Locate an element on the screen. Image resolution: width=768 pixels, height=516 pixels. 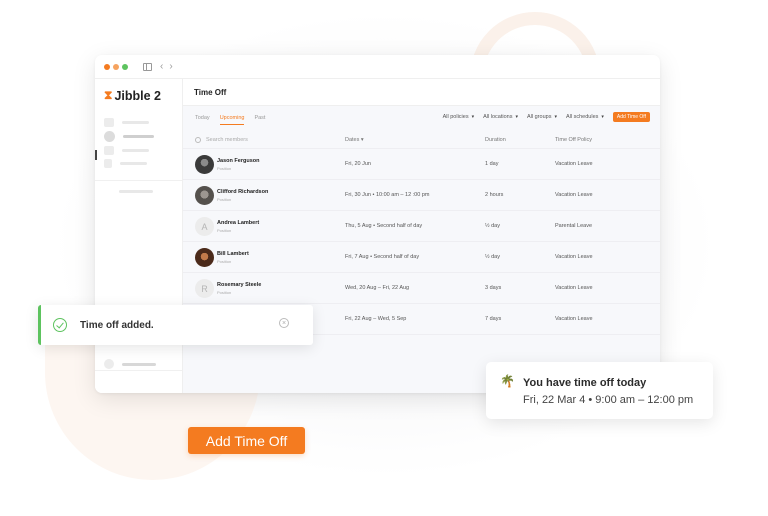
dates-cell: Fri, 30 Jun • 10:00 am – 12 :00 pm is located at coordinates (387, 195).